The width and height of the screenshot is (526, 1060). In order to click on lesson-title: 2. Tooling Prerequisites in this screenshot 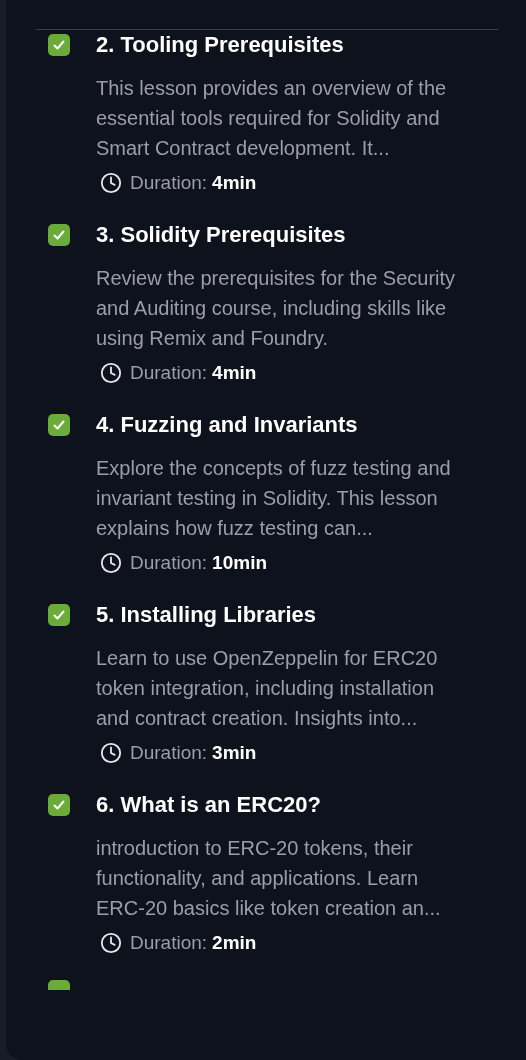, I will do `click(282, 45)`.